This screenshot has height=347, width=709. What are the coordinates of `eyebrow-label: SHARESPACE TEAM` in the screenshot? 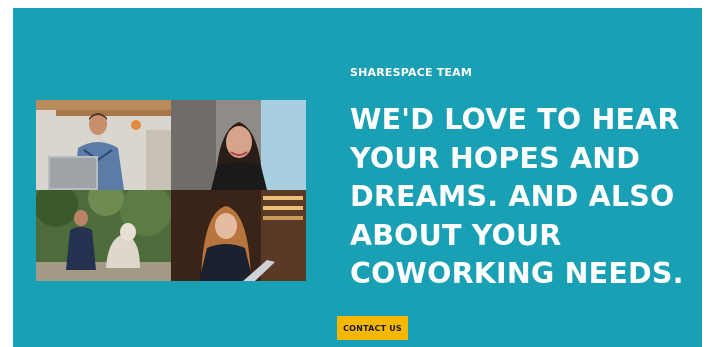 It's located at (411, 72).